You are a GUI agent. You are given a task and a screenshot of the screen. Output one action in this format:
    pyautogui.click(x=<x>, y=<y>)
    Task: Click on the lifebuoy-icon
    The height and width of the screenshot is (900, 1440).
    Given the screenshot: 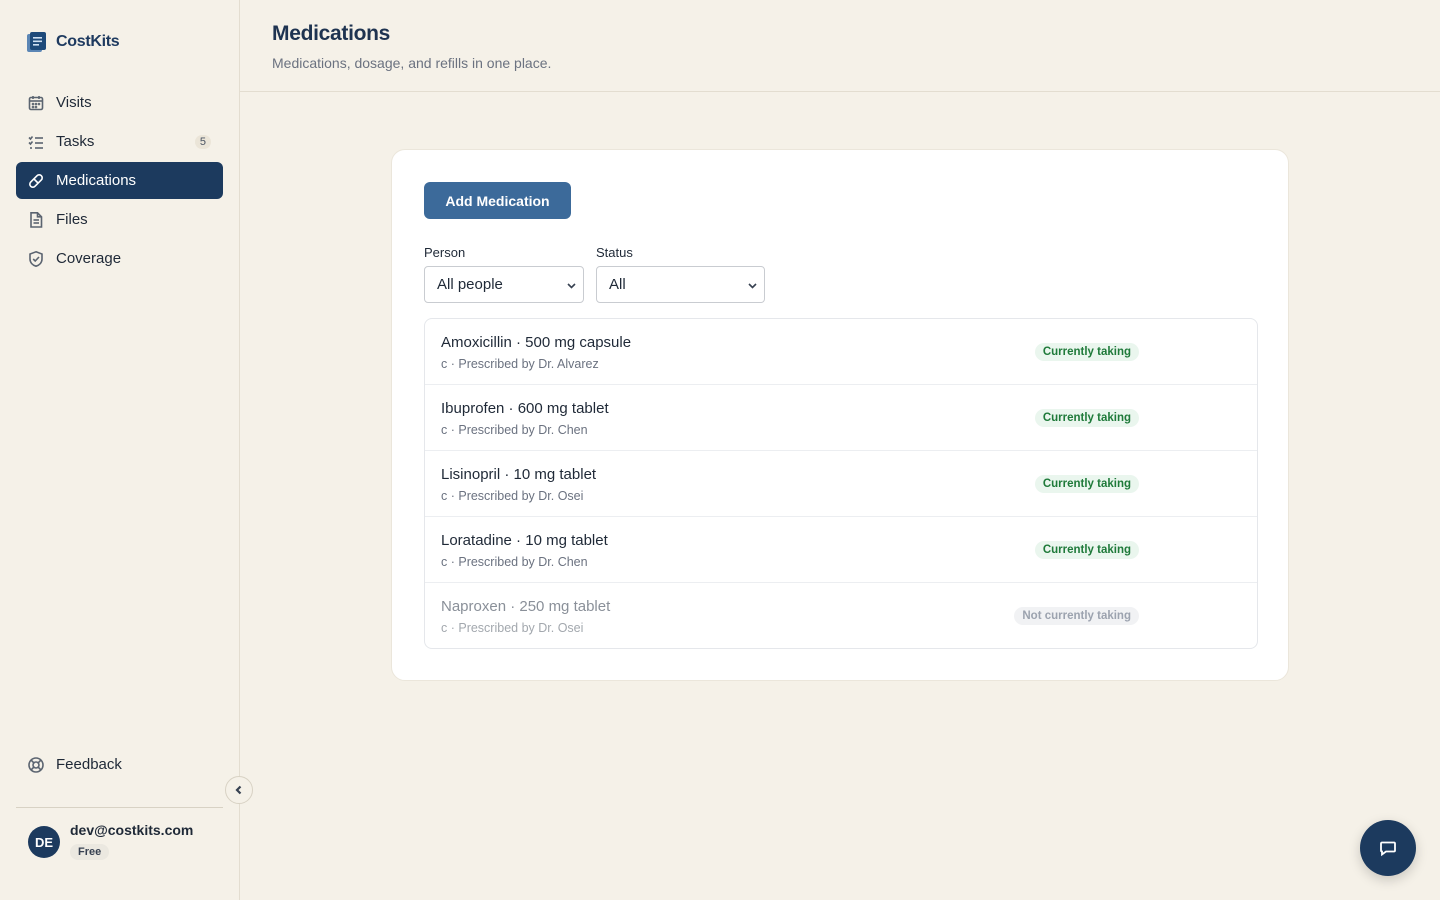 What is the action you would take?
    pyautogui.click(x=36, y=765)
    